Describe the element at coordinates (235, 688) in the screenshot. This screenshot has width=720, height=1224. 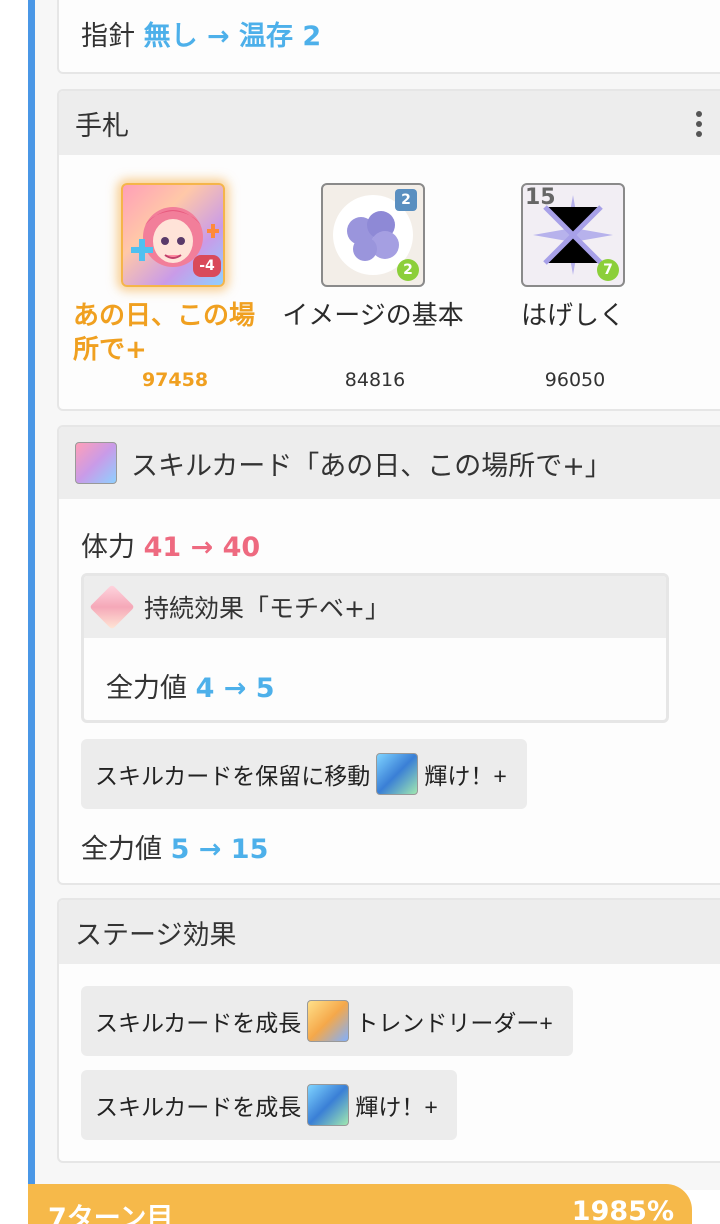
I see `effort-change: 4 → 5` at that location.